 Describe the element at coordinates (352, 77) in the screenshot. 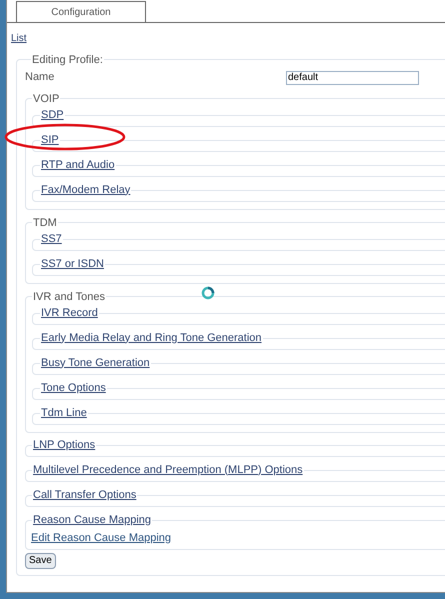

I see `name-field: default` at that location.